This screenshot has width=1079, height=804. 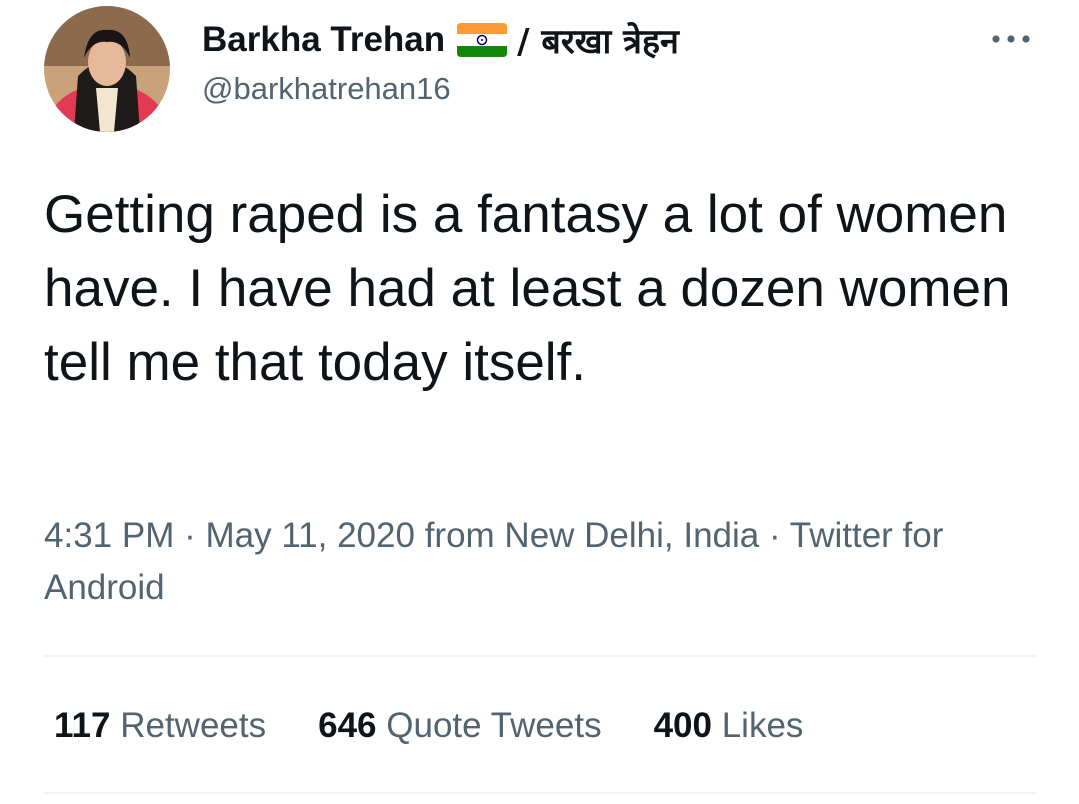 I want to click on user-handle: @barkhatrehan16, so click(x=326, y=89).